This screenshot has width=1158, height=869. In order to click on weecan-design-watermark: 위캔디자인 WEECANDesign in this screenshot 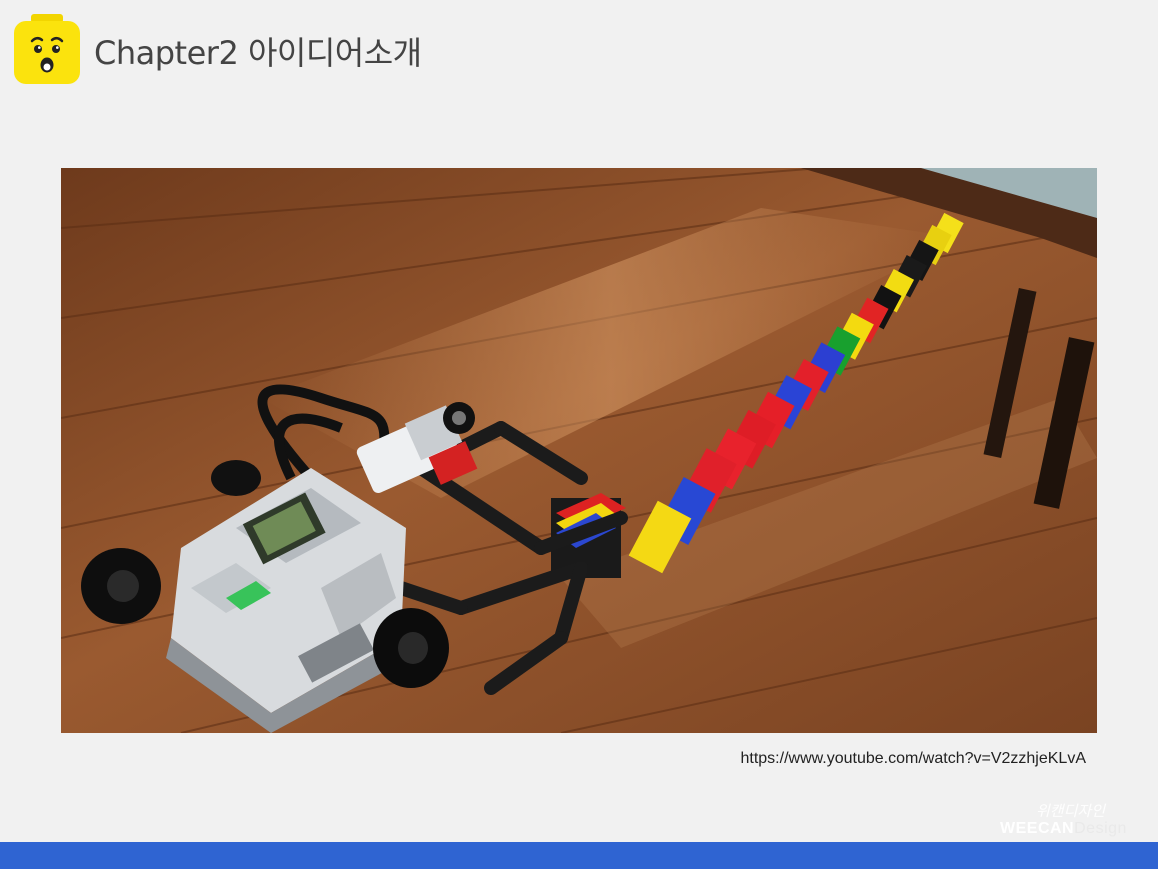, I will do `click(1075, 820)`.